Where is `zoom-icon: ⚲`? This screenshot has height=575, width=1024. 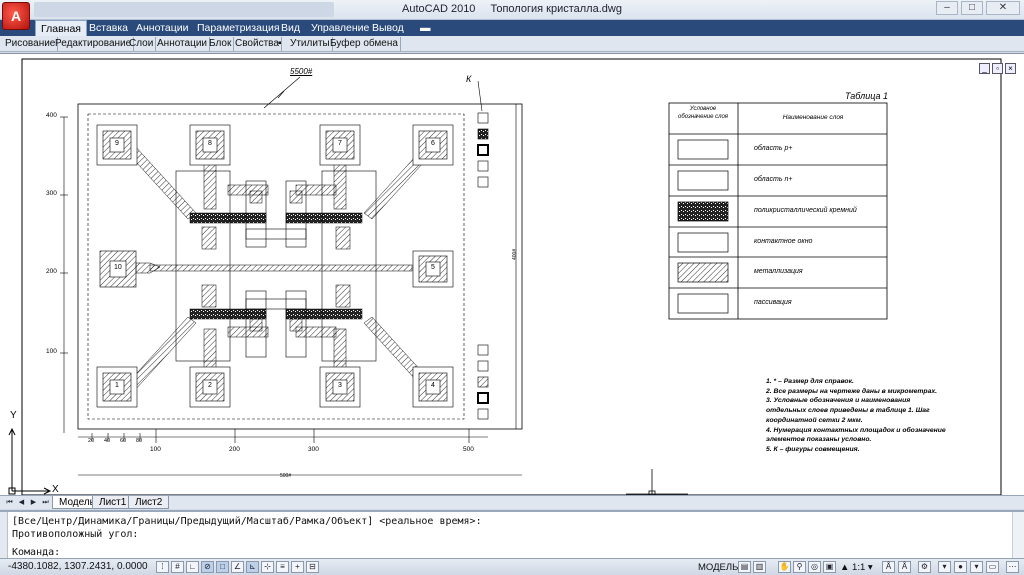 zoom-icon: ⚲ is located at coordinates (799, 567).